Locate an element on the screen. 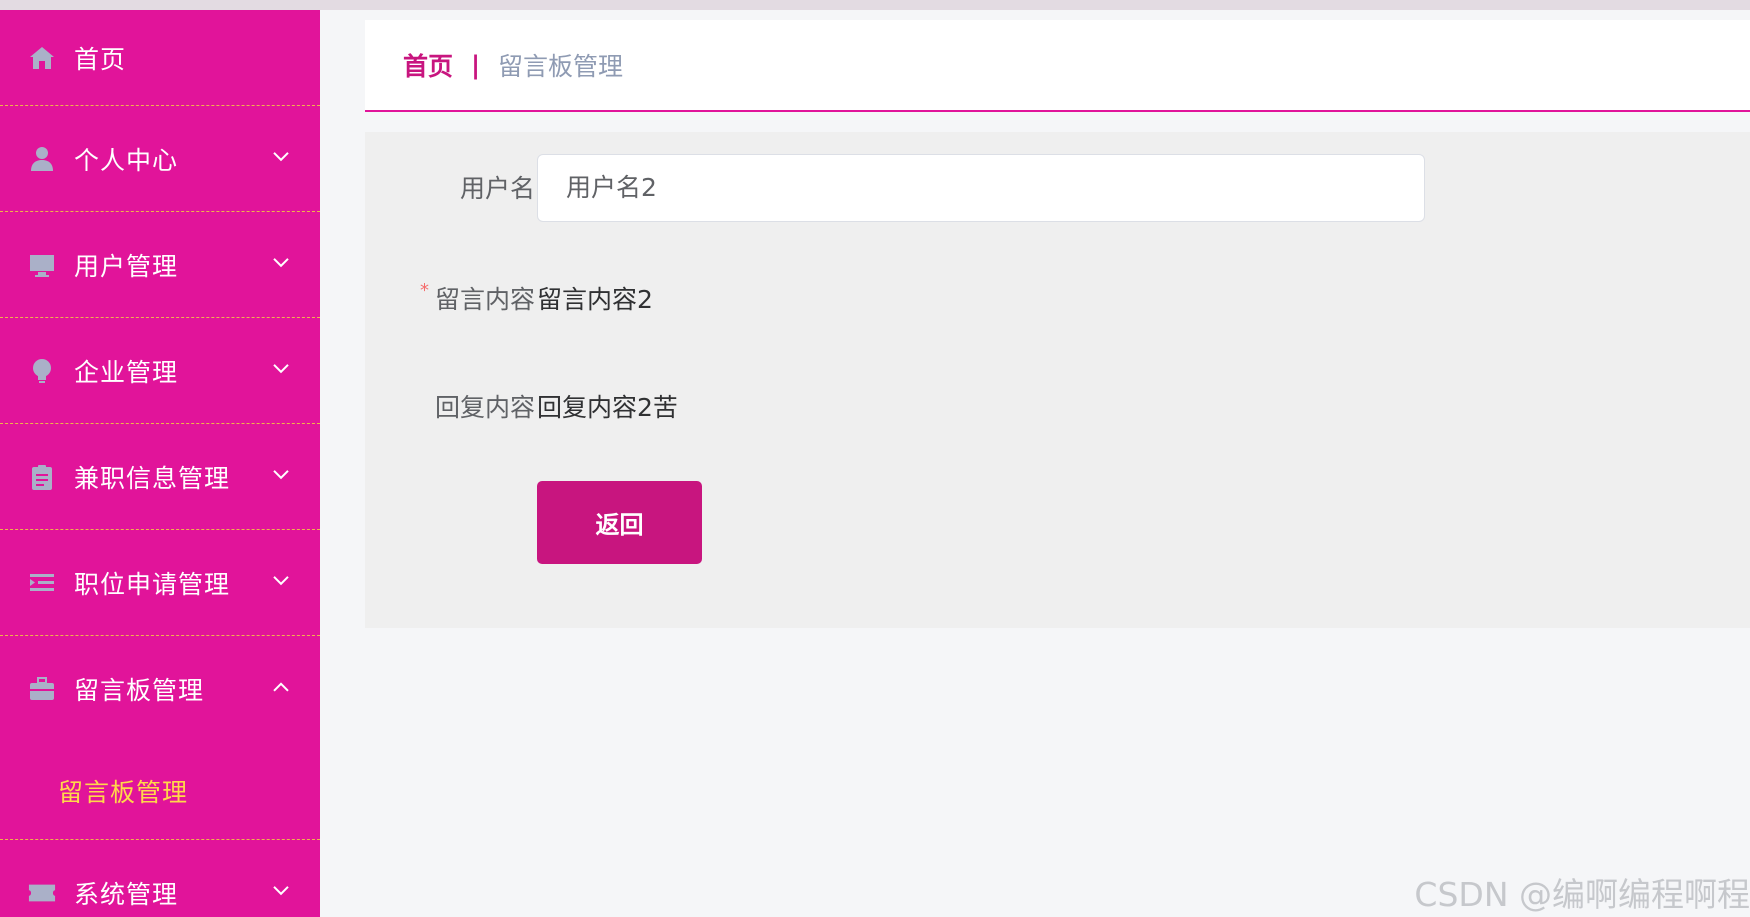 This screenshot has width=1750, height=917. breadcrumb-home-link: 首页 is located at coordinates (428, 65).